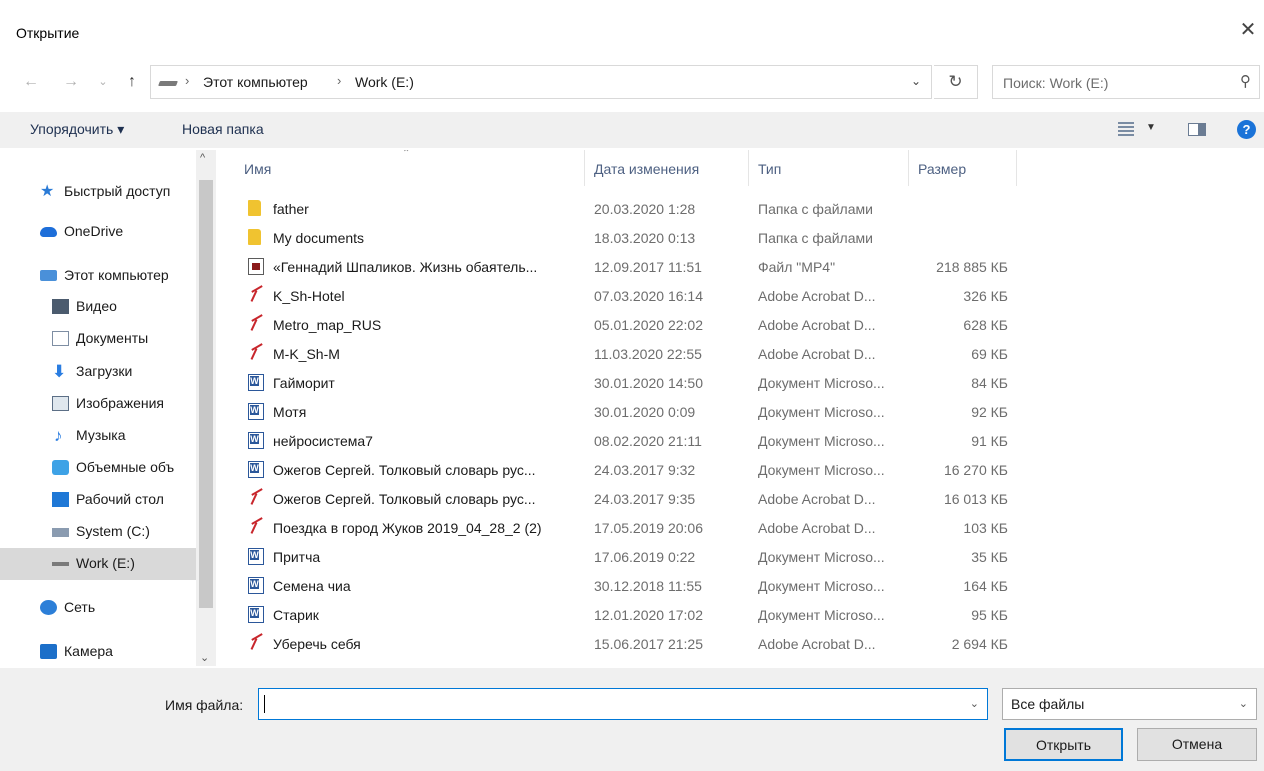  I want to click on file-name: Мотя, so click(290, 412).